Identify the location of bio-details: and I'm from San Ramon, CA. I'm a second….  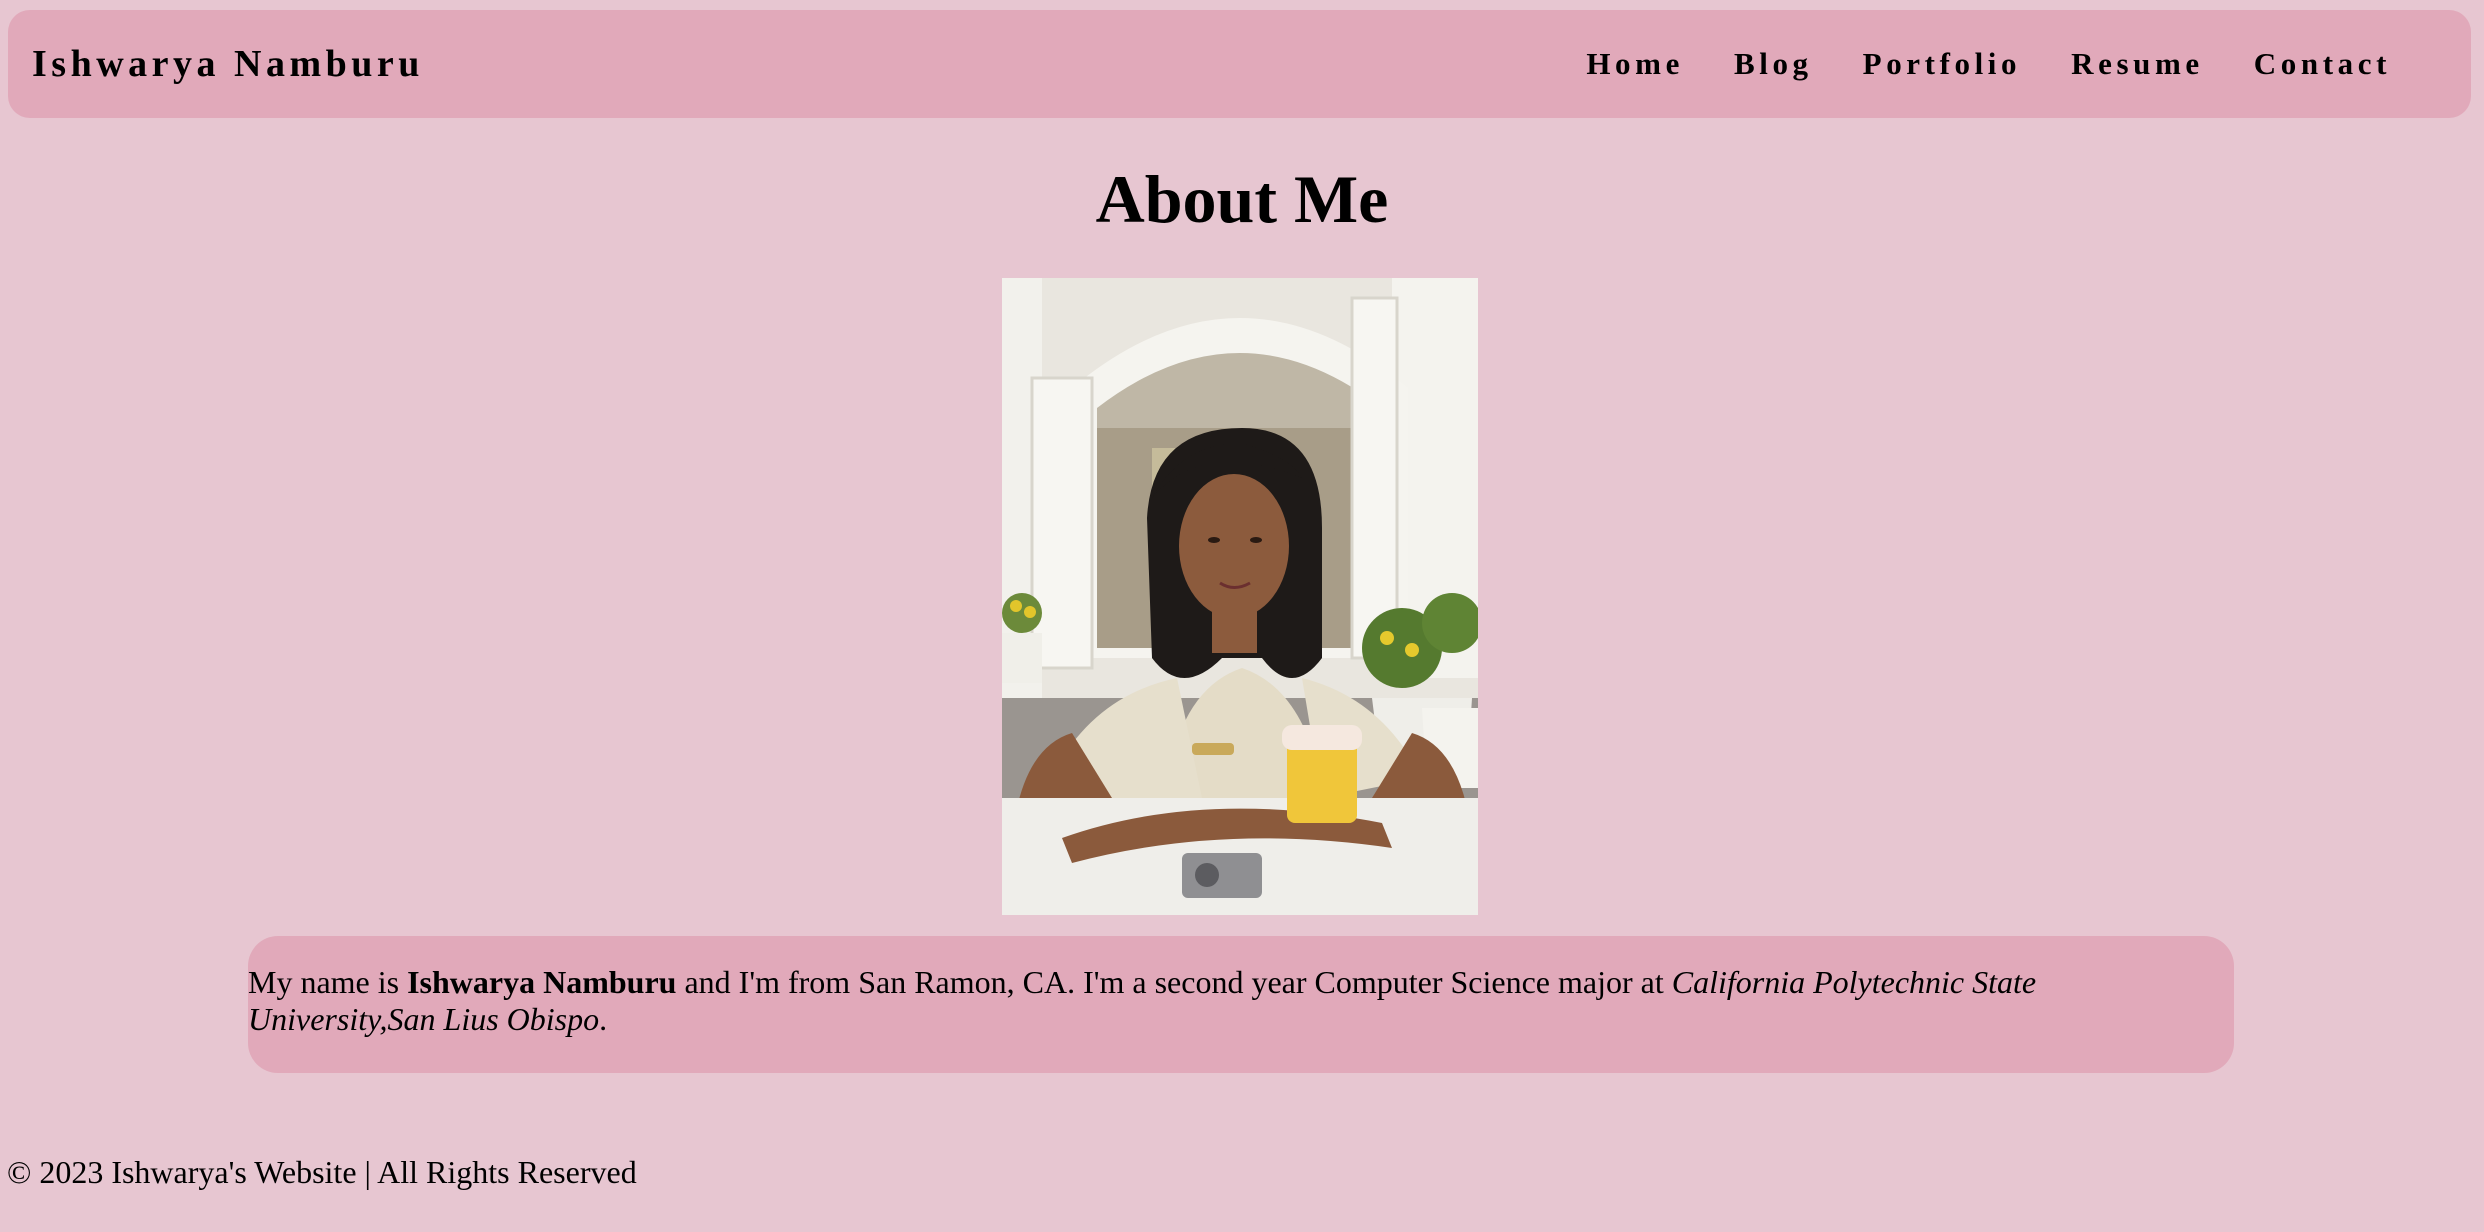
(1174, 982).